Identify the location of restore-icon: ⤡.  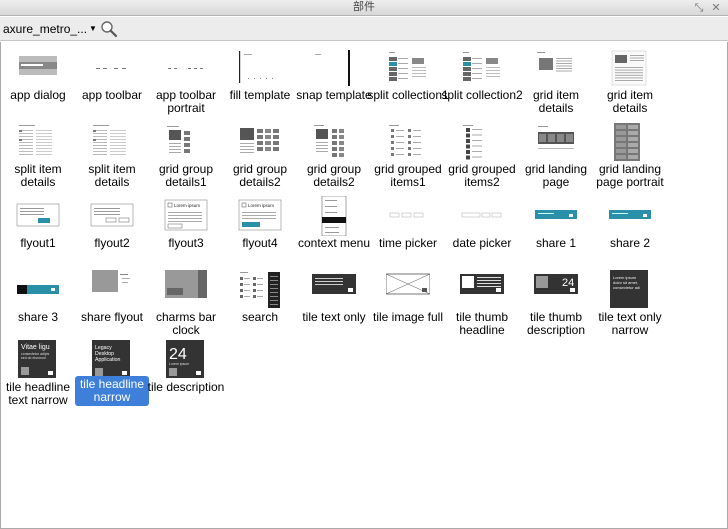
(699, 8).